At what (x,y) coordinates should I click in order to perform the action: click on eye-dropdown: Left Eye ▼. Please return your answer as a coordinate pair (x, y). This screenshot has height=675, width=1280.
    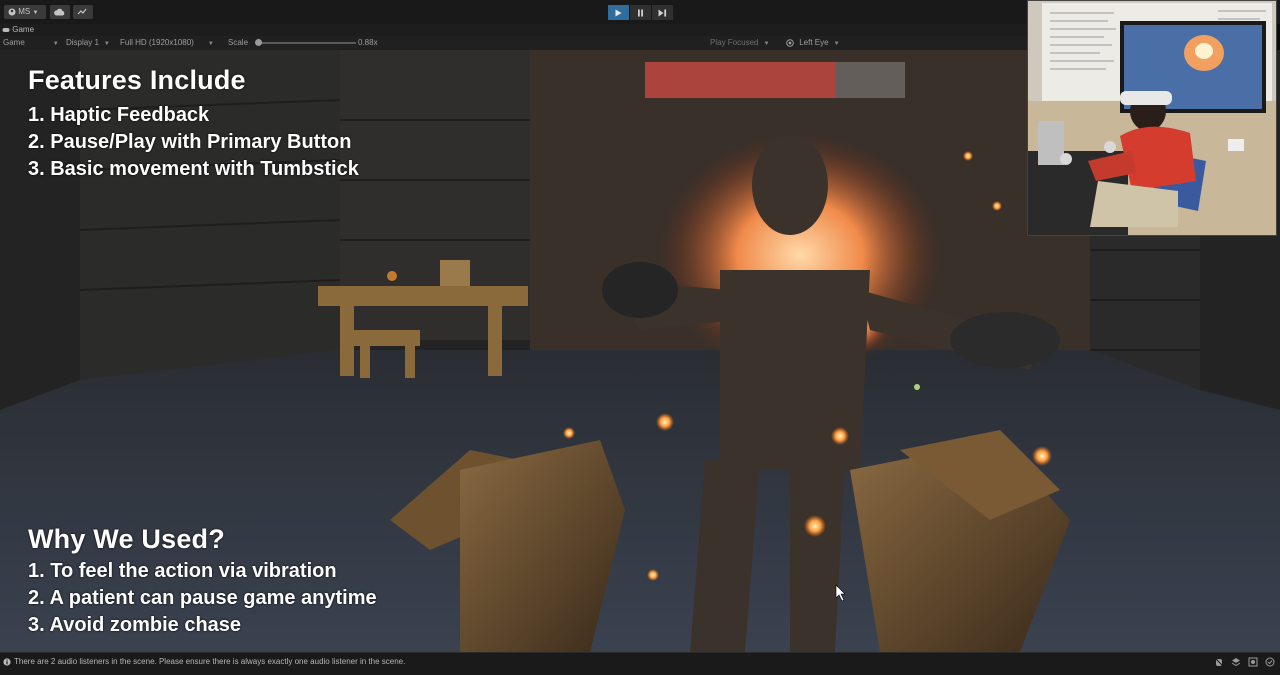
    Looking at the image, I should click on (813, 43).